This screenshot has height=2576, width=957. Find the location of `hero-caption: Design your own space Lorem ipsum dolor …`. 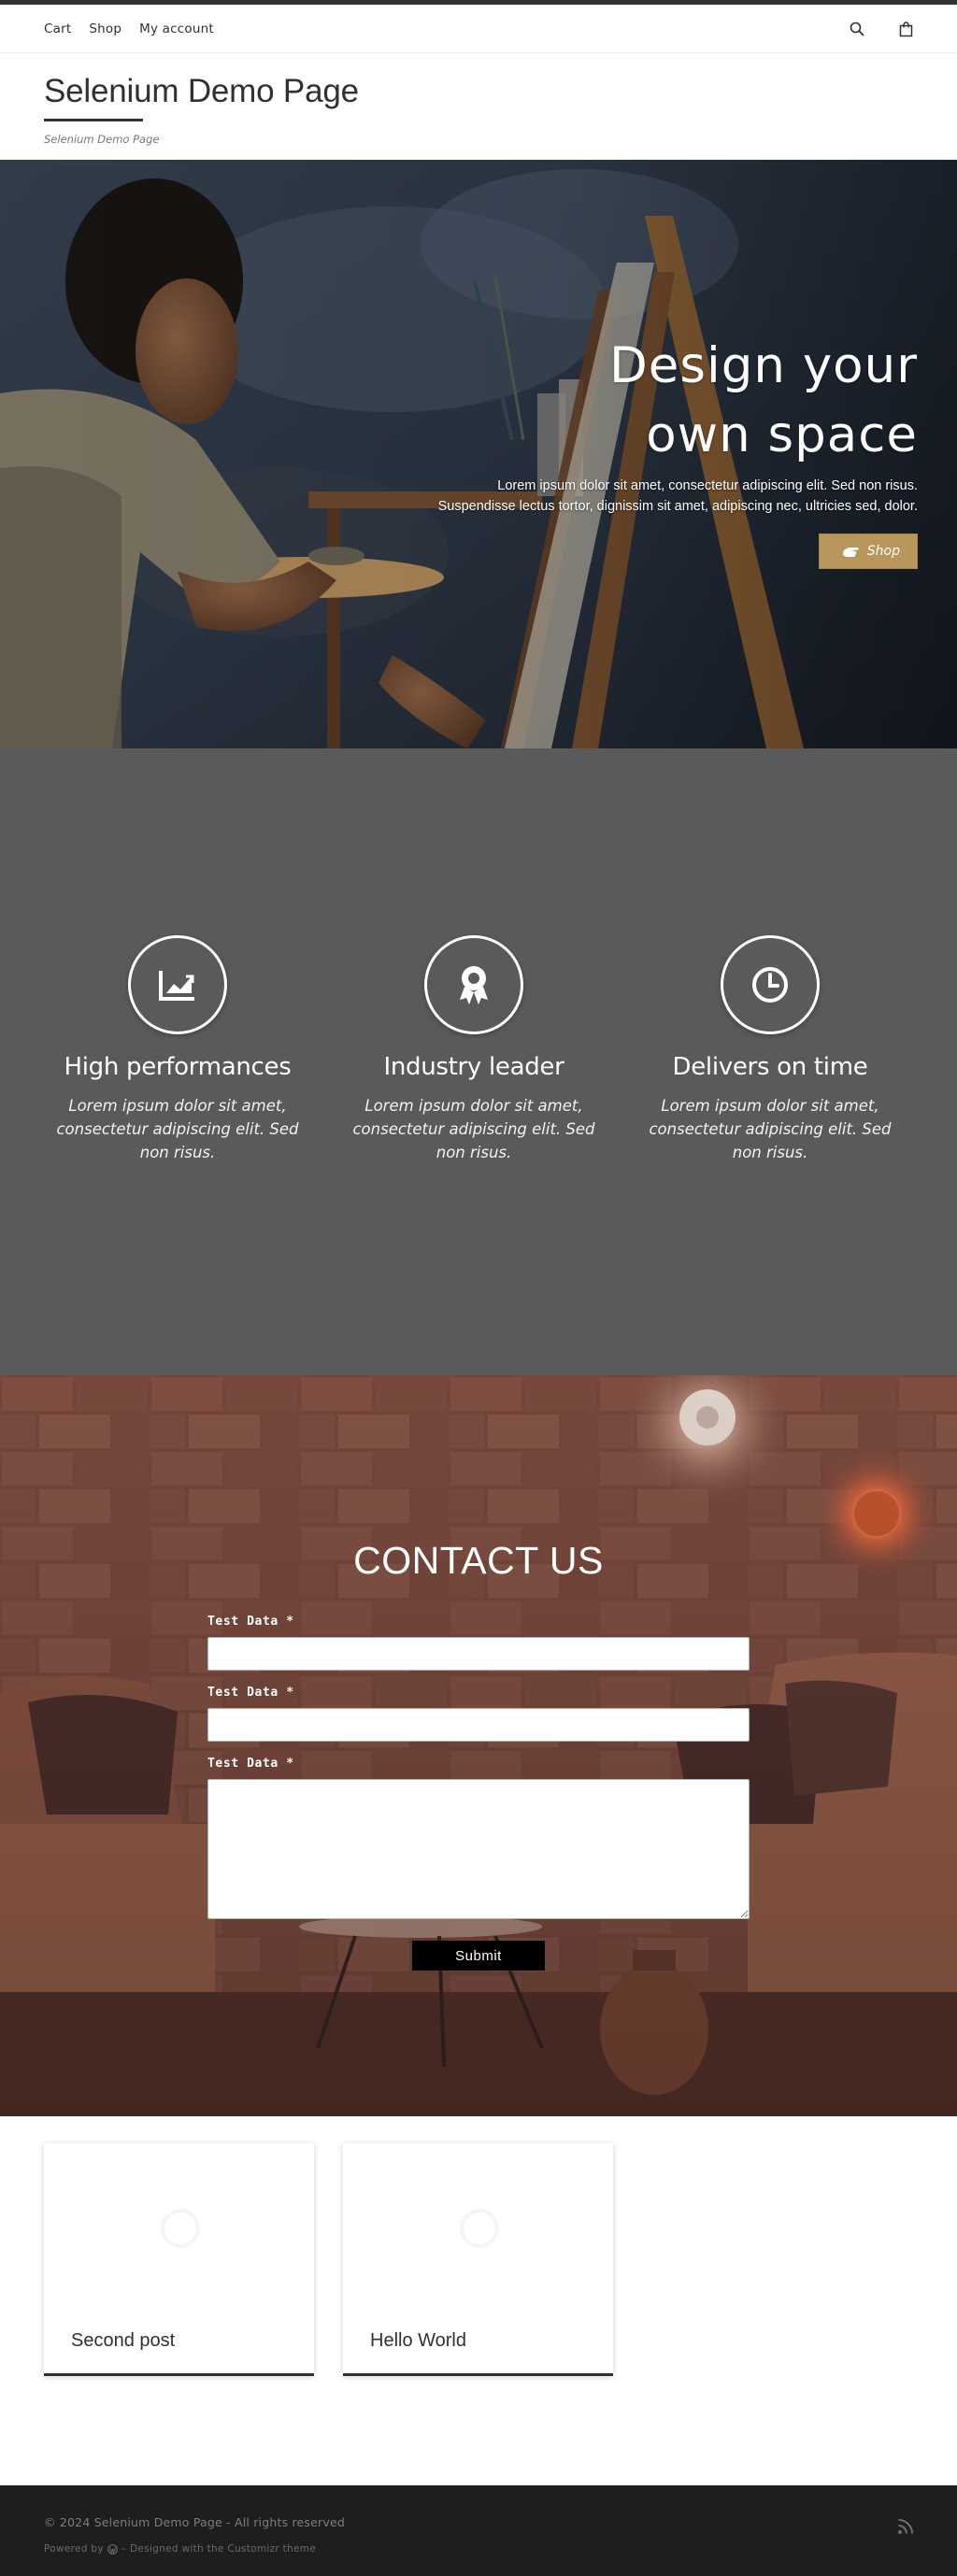

hero-caption: Design your own space Lorem ipsum dolor … is located at coordinates (675, 451).